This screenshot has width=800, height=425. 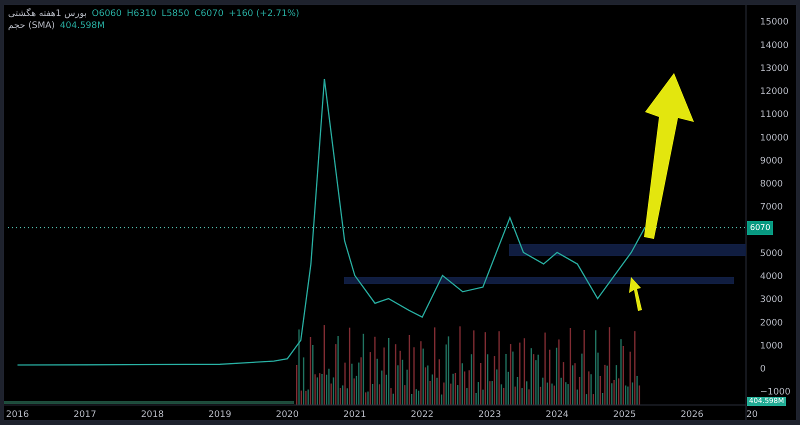 What do you see at coordinates (152, 415) in the screenshot?
I see `x-axis-label: 2018` at bounding box center [152, 415].